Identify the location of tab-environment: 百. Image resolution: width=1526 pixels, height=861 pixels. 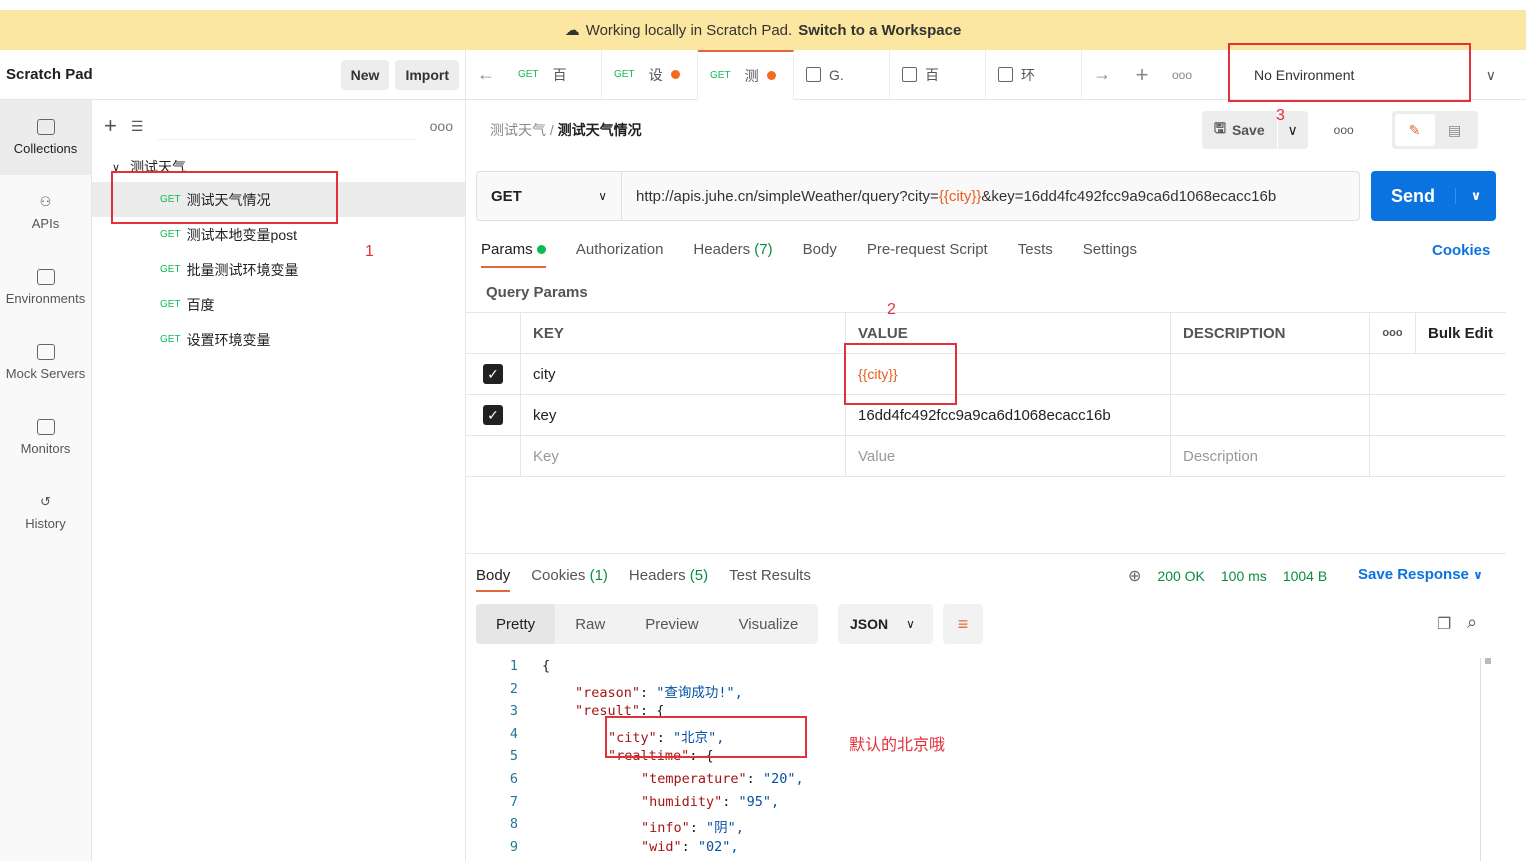
(938, 74).